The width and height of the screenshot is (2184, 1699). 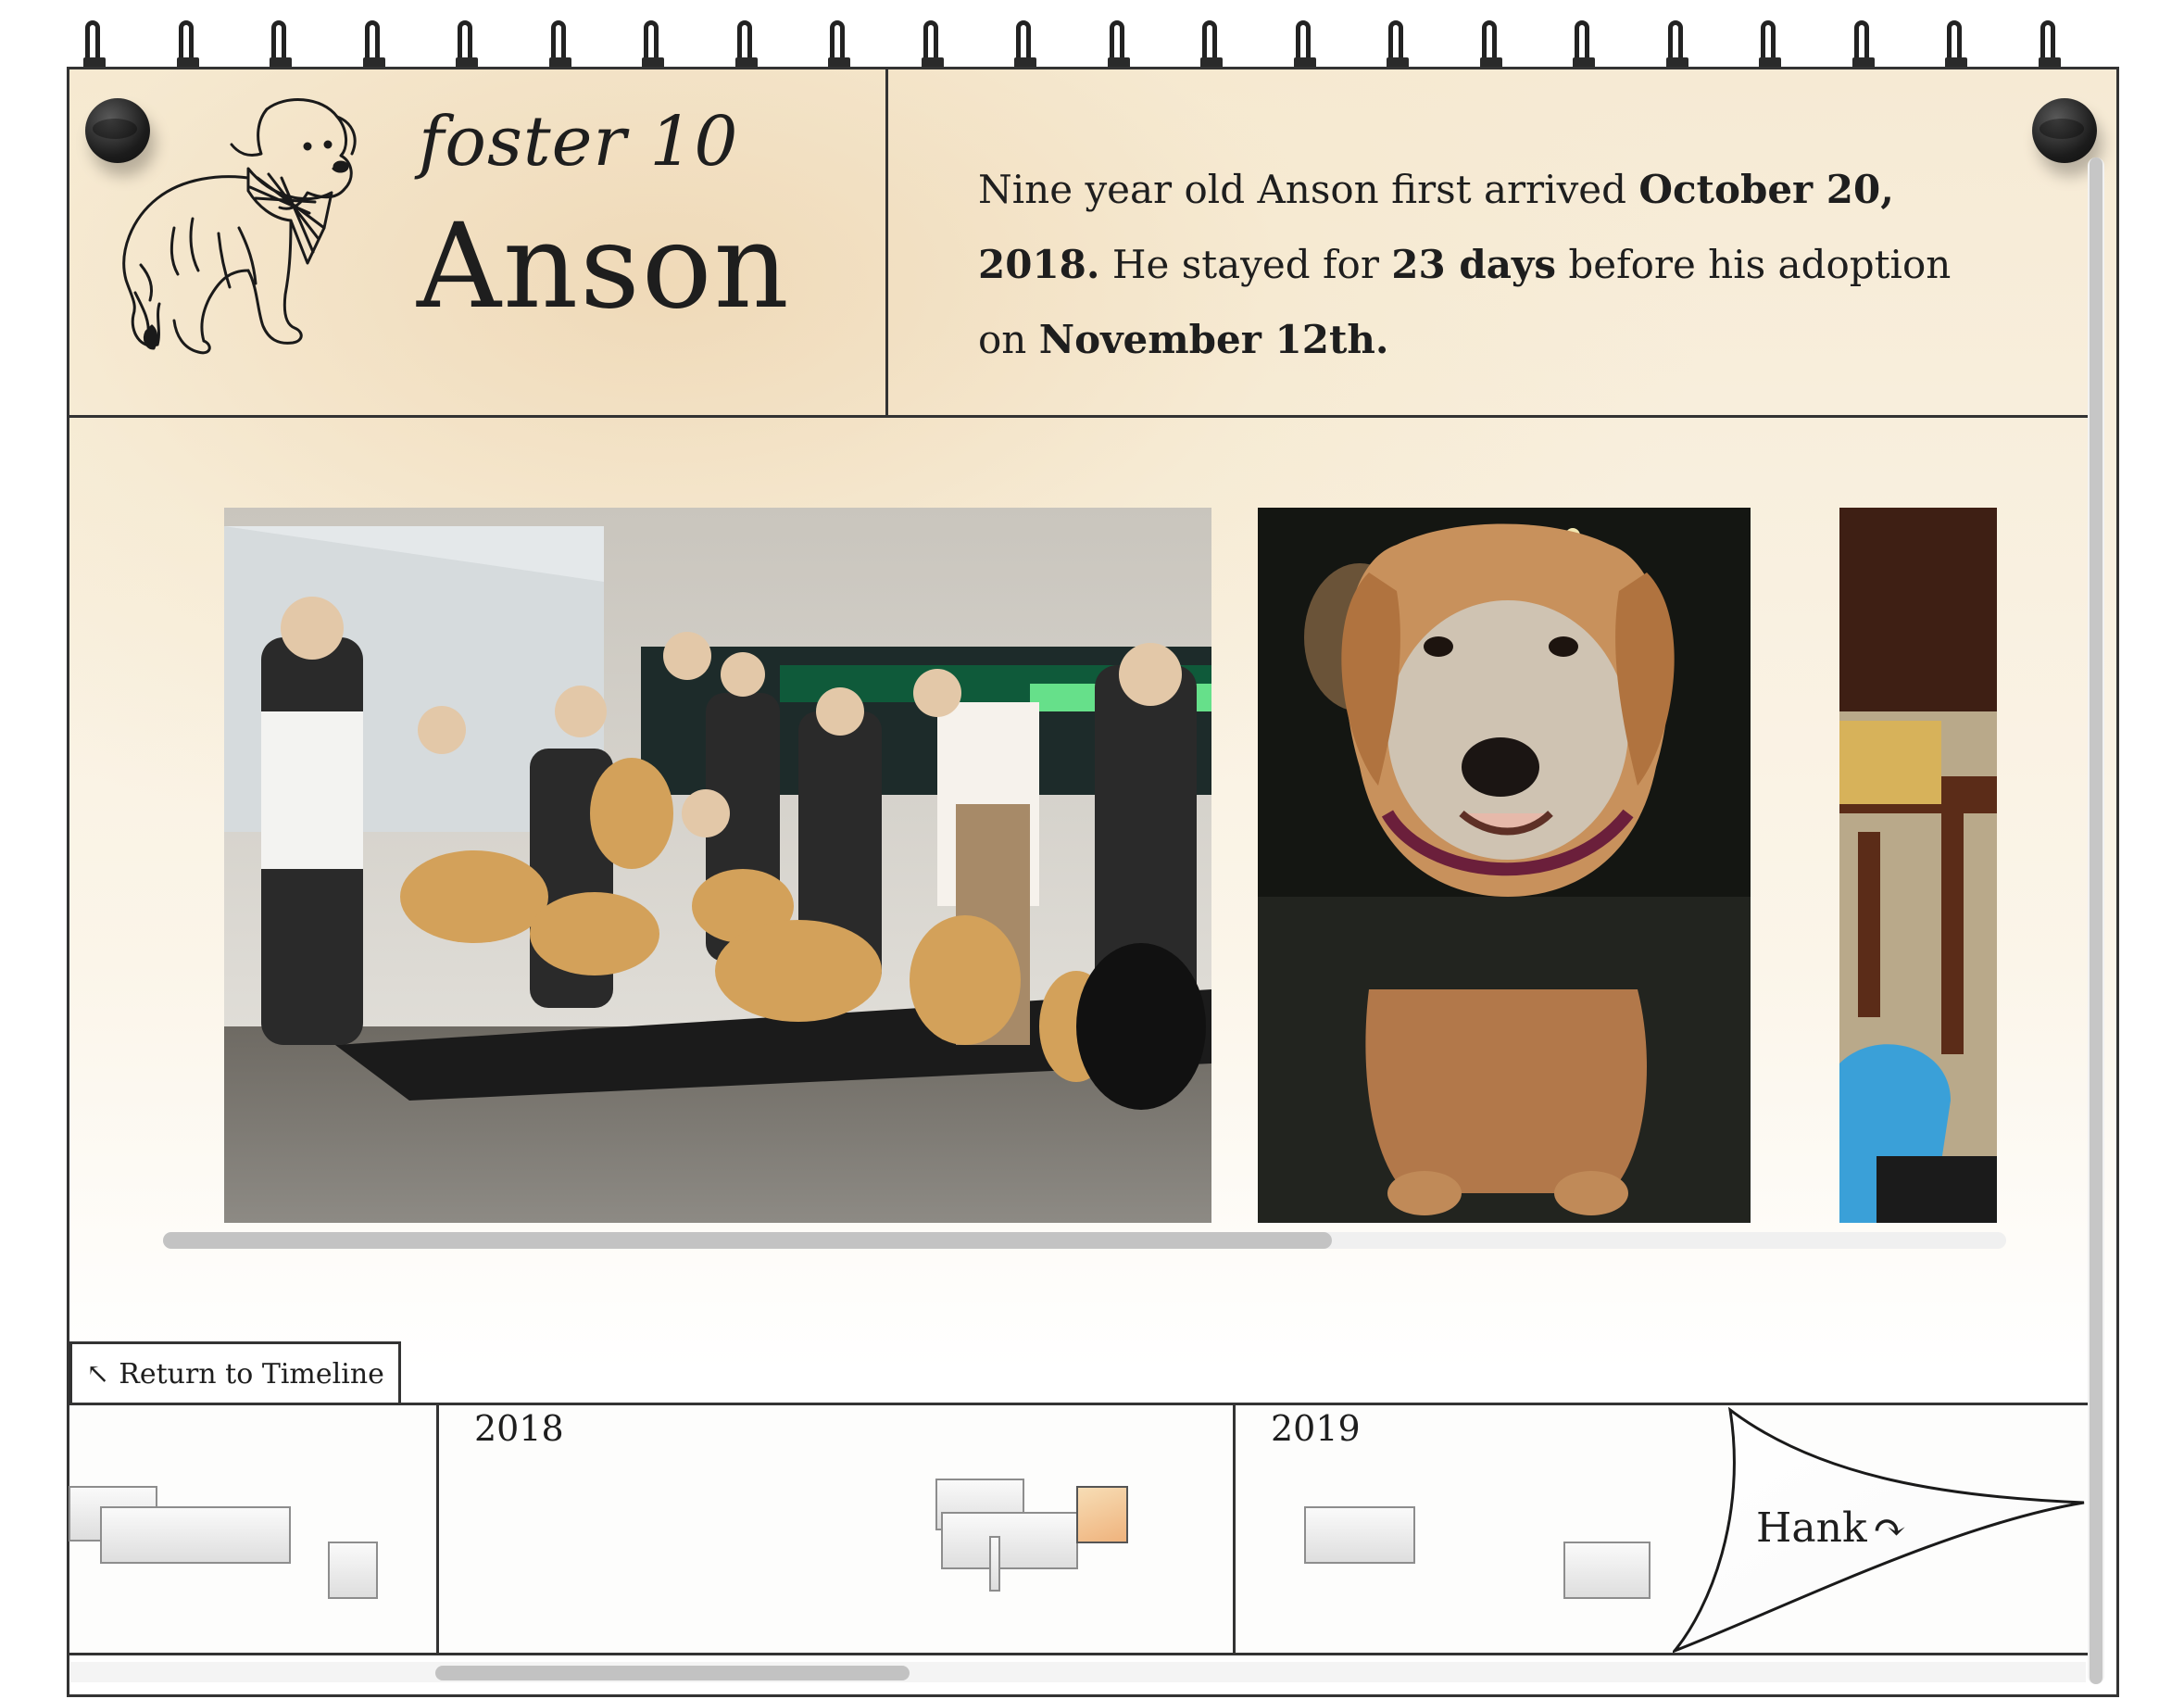 What do you see at coordinates (1473, 264) in the screenshot?
I see `stay-duration: 23 days` at bounding box center [1473, 264].